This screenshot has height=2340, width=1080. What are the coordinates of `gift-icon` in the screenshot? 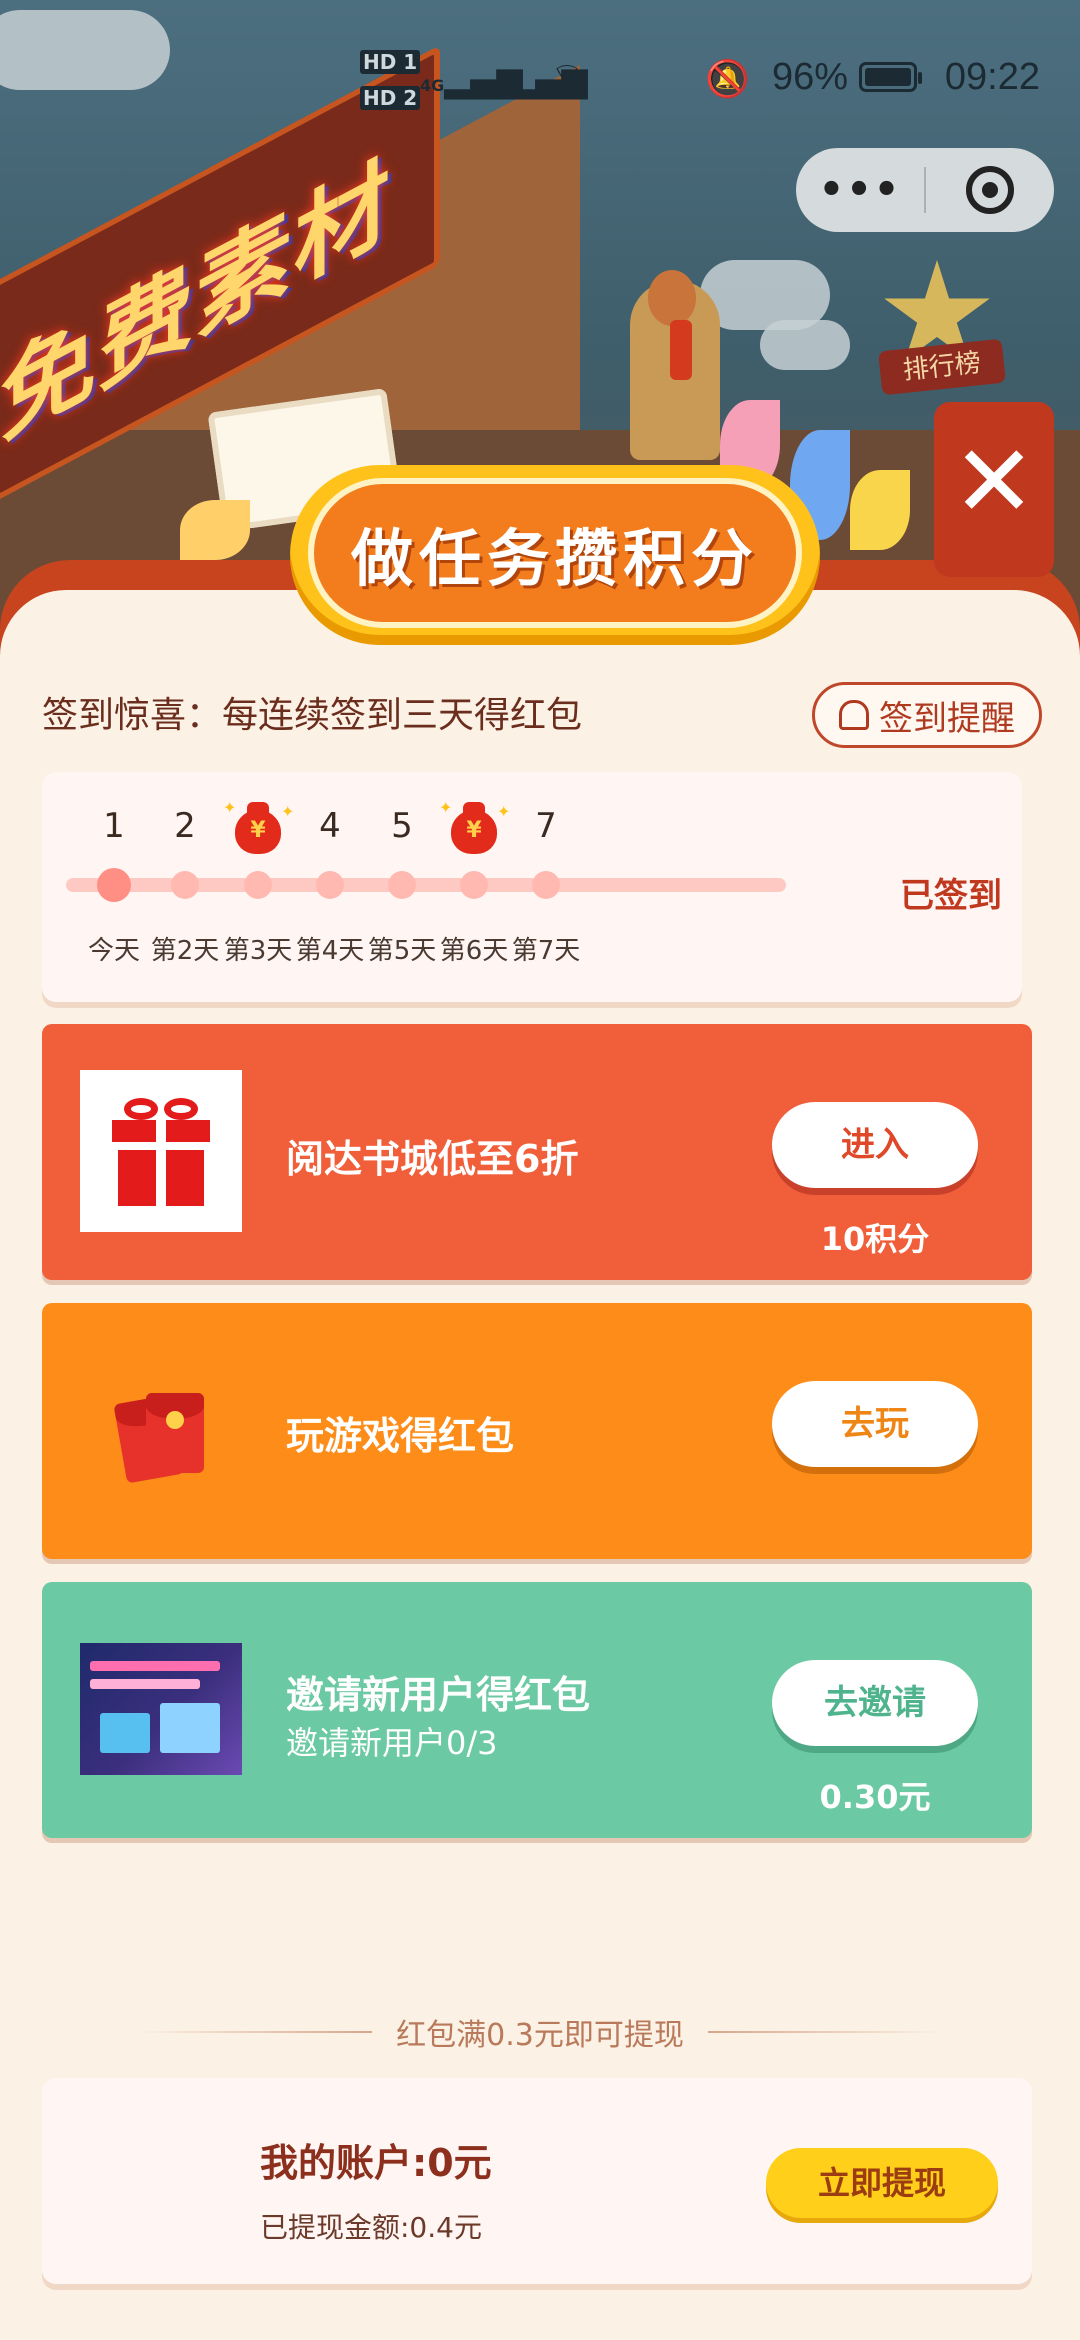 It's located at (161, 1151).